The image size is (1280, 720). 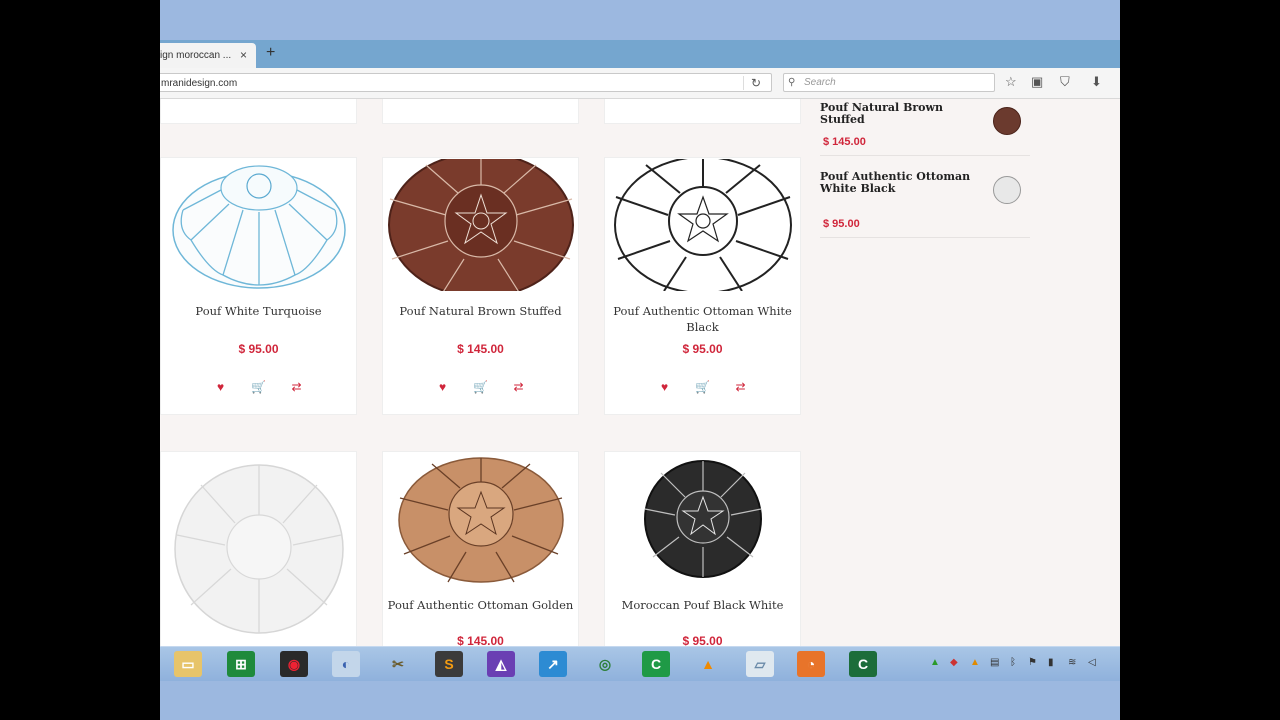 I want to click on download-icon: ⬇, so click(x=1096, y=82).